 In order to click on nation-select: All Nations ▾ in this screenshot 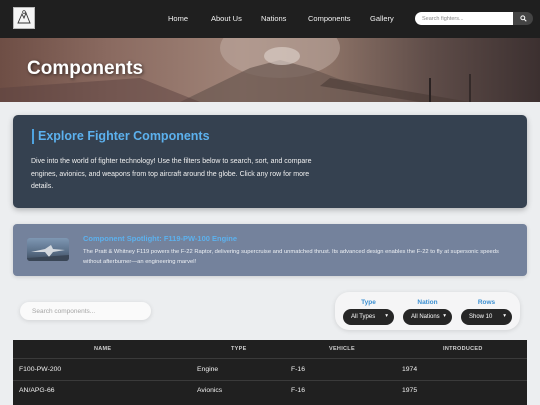, I will do `click(427, 317)`.